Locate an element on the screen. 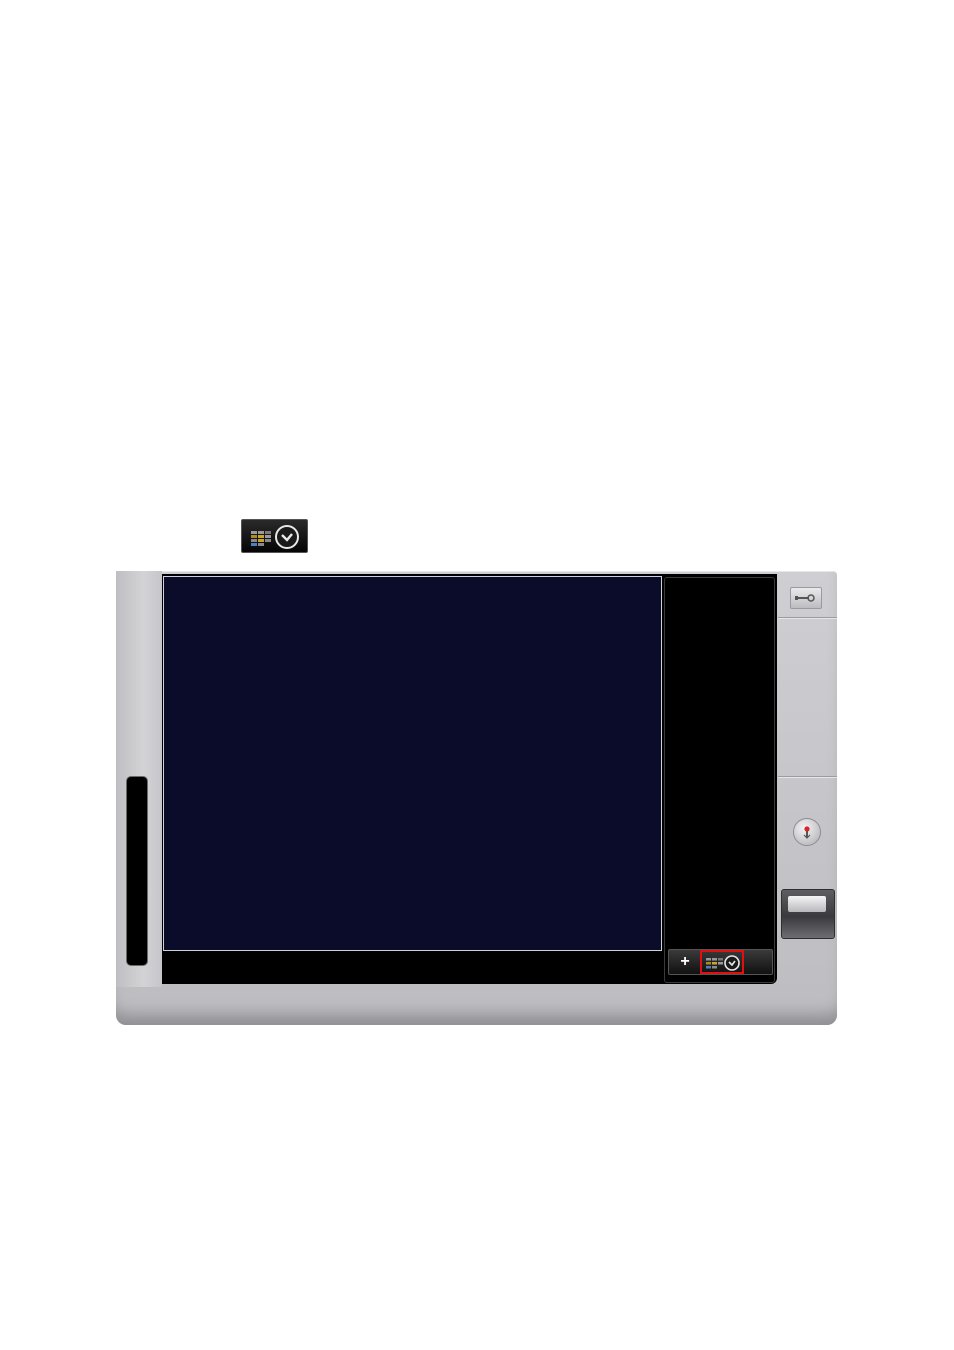  record-icon is located at coordinates (807, 832).